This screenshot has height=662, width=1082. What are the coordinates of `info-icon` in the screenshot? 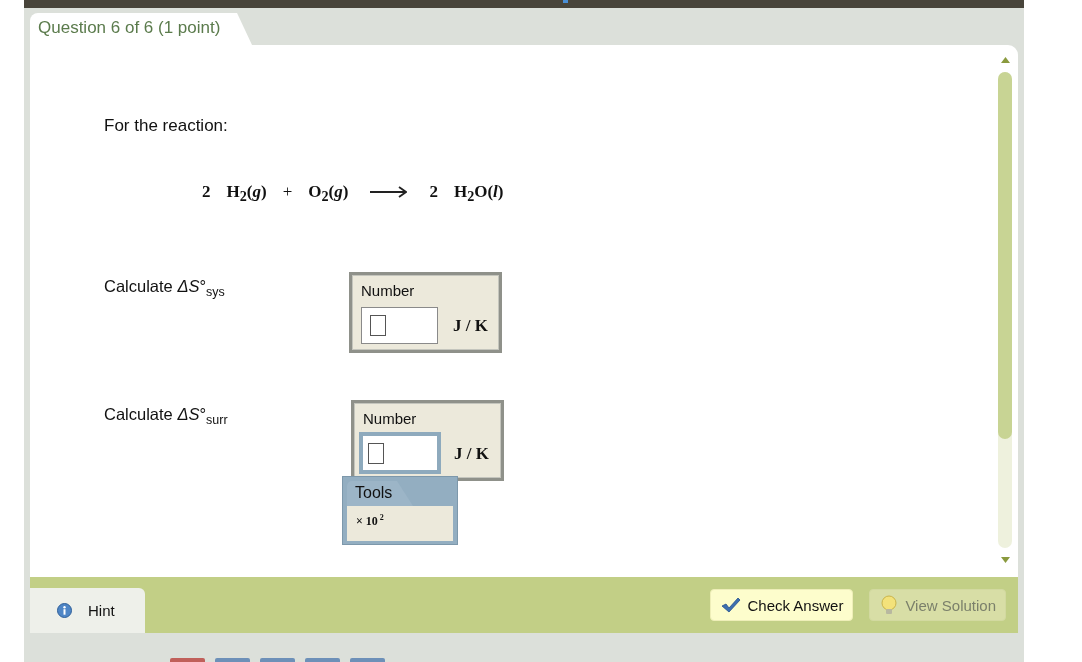 It's located at (64, 610).